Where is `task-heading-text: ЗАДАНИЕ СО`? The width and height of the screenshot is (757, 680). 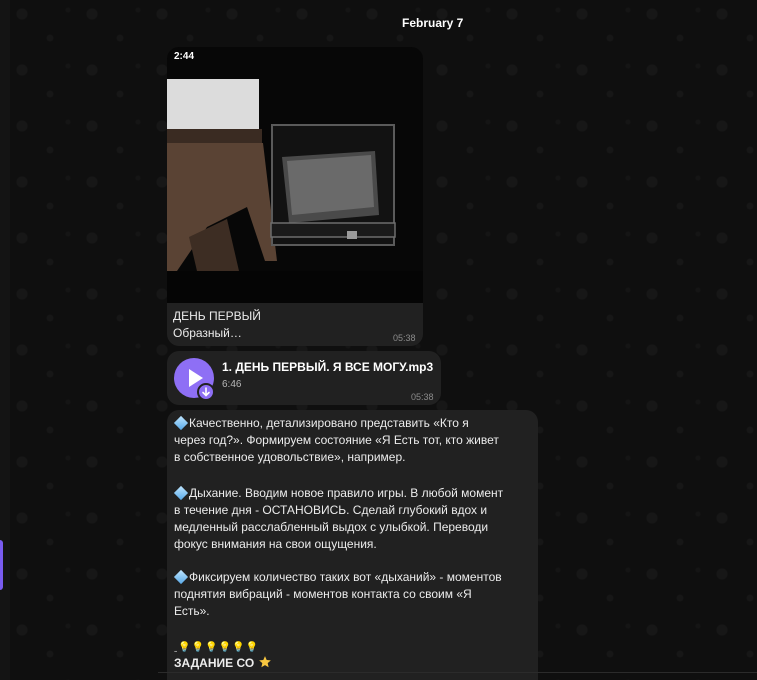 task-heading-text: ЗАДАНИЕ СО is located at coordinates (214, 663).